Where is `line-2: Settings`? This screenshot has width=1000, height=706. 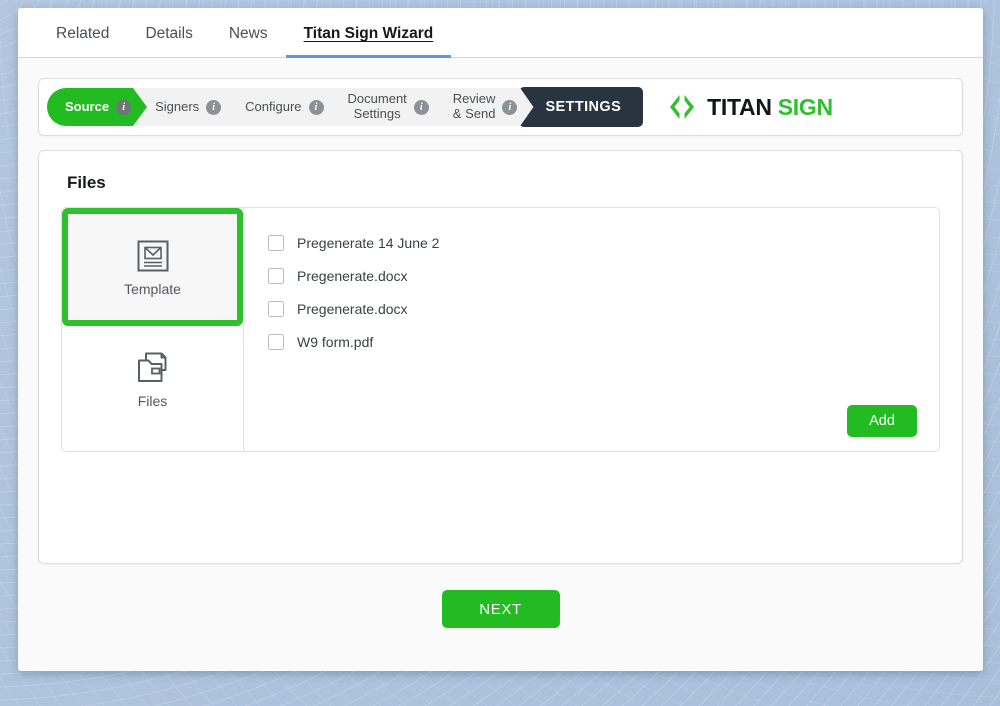 line-2: Settings is located at coordinates (377, 113).